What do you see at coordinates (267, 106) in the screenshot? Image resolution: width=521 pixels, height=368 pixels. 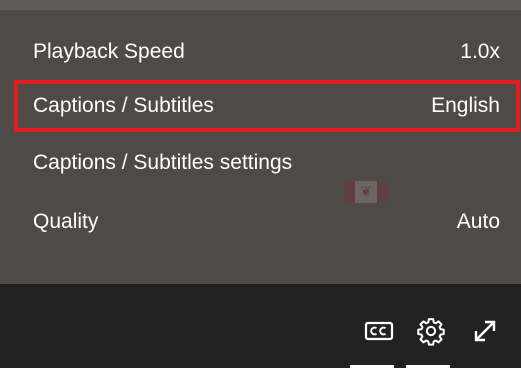 I see `menu-item-captions-subtitles: Captions / Subtitles English` at bounding box center [267, 106].